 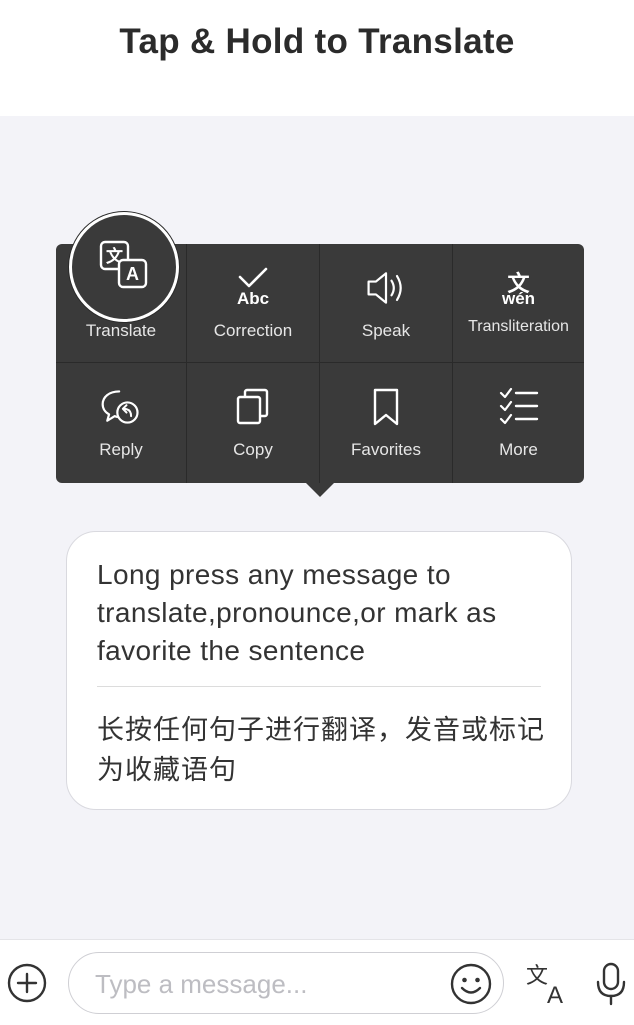 I want to click on menu-item-speak: Speak, so click(x=386, y=303).